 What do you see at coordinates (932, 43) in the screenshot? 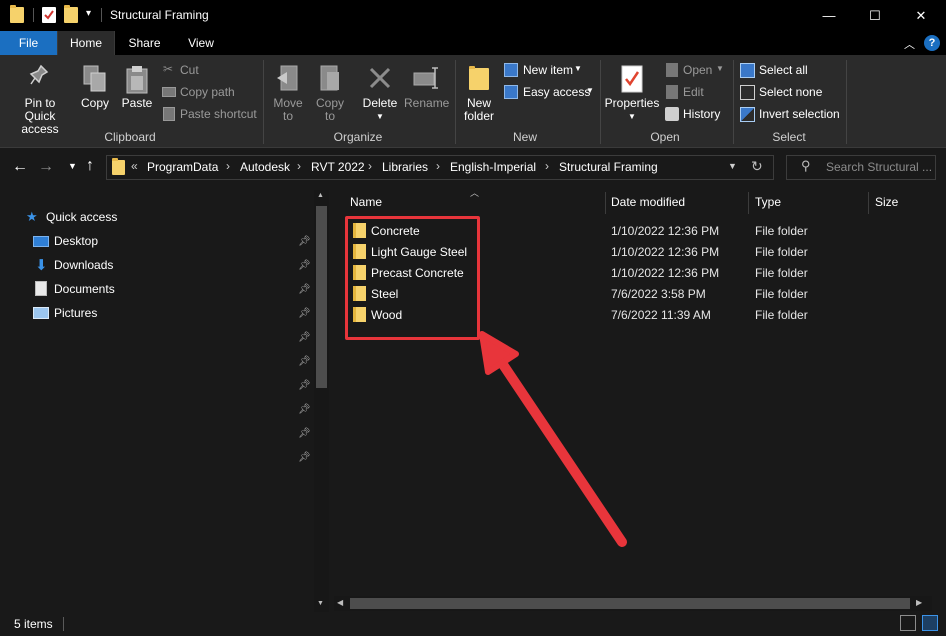
I see `help-icon: ?` at bounding box center [932, 43].